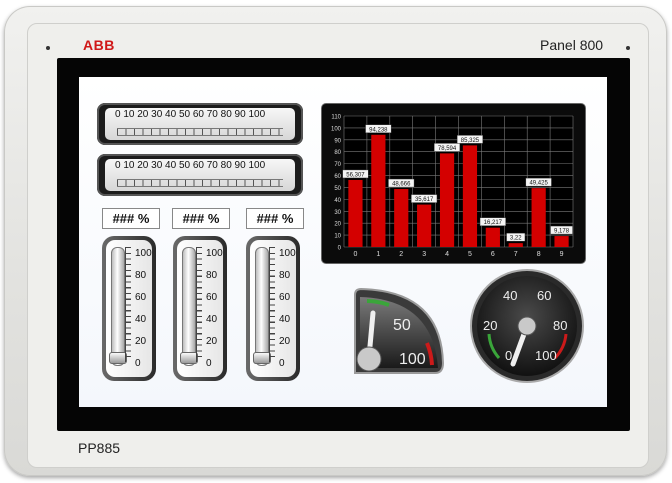  Describe the element at coordinates (337, 213) in the screenshot. I see `y-tick-label: 30` at that location.